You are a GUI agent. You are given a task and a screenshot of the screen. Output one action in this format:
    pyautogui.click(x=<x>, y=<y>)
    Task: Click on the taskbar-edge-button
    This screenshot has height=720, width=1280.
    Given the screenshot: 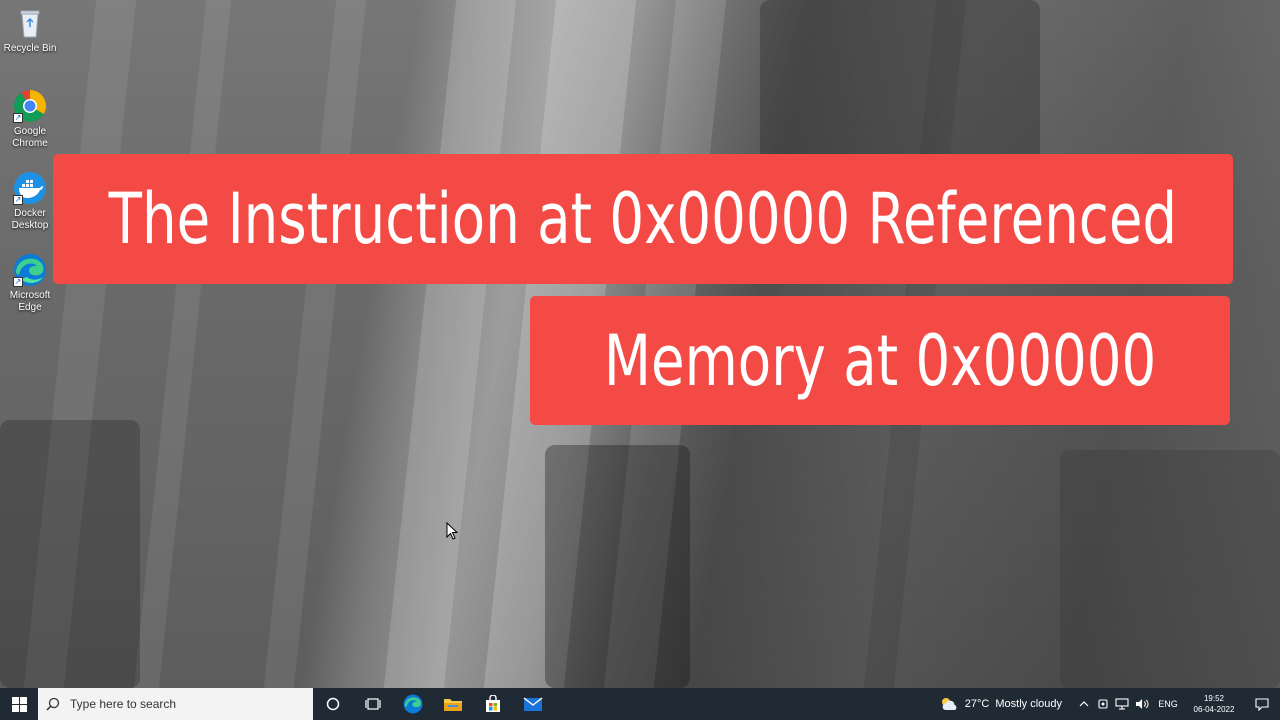 What is the action you would take?
    pyautogui.click(x=413, y=704)
    